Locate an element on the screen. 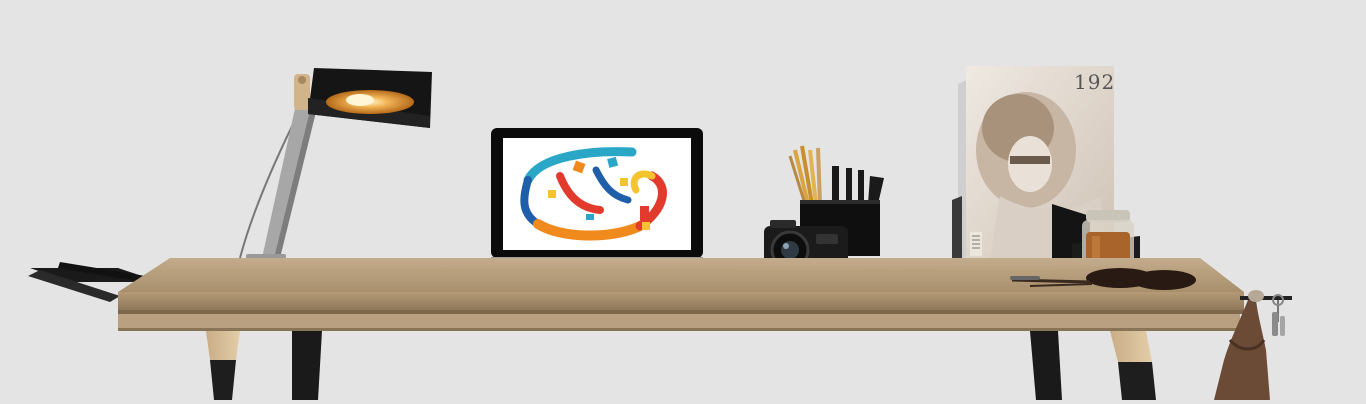  desk-legs is located at coordinates (681, 365).